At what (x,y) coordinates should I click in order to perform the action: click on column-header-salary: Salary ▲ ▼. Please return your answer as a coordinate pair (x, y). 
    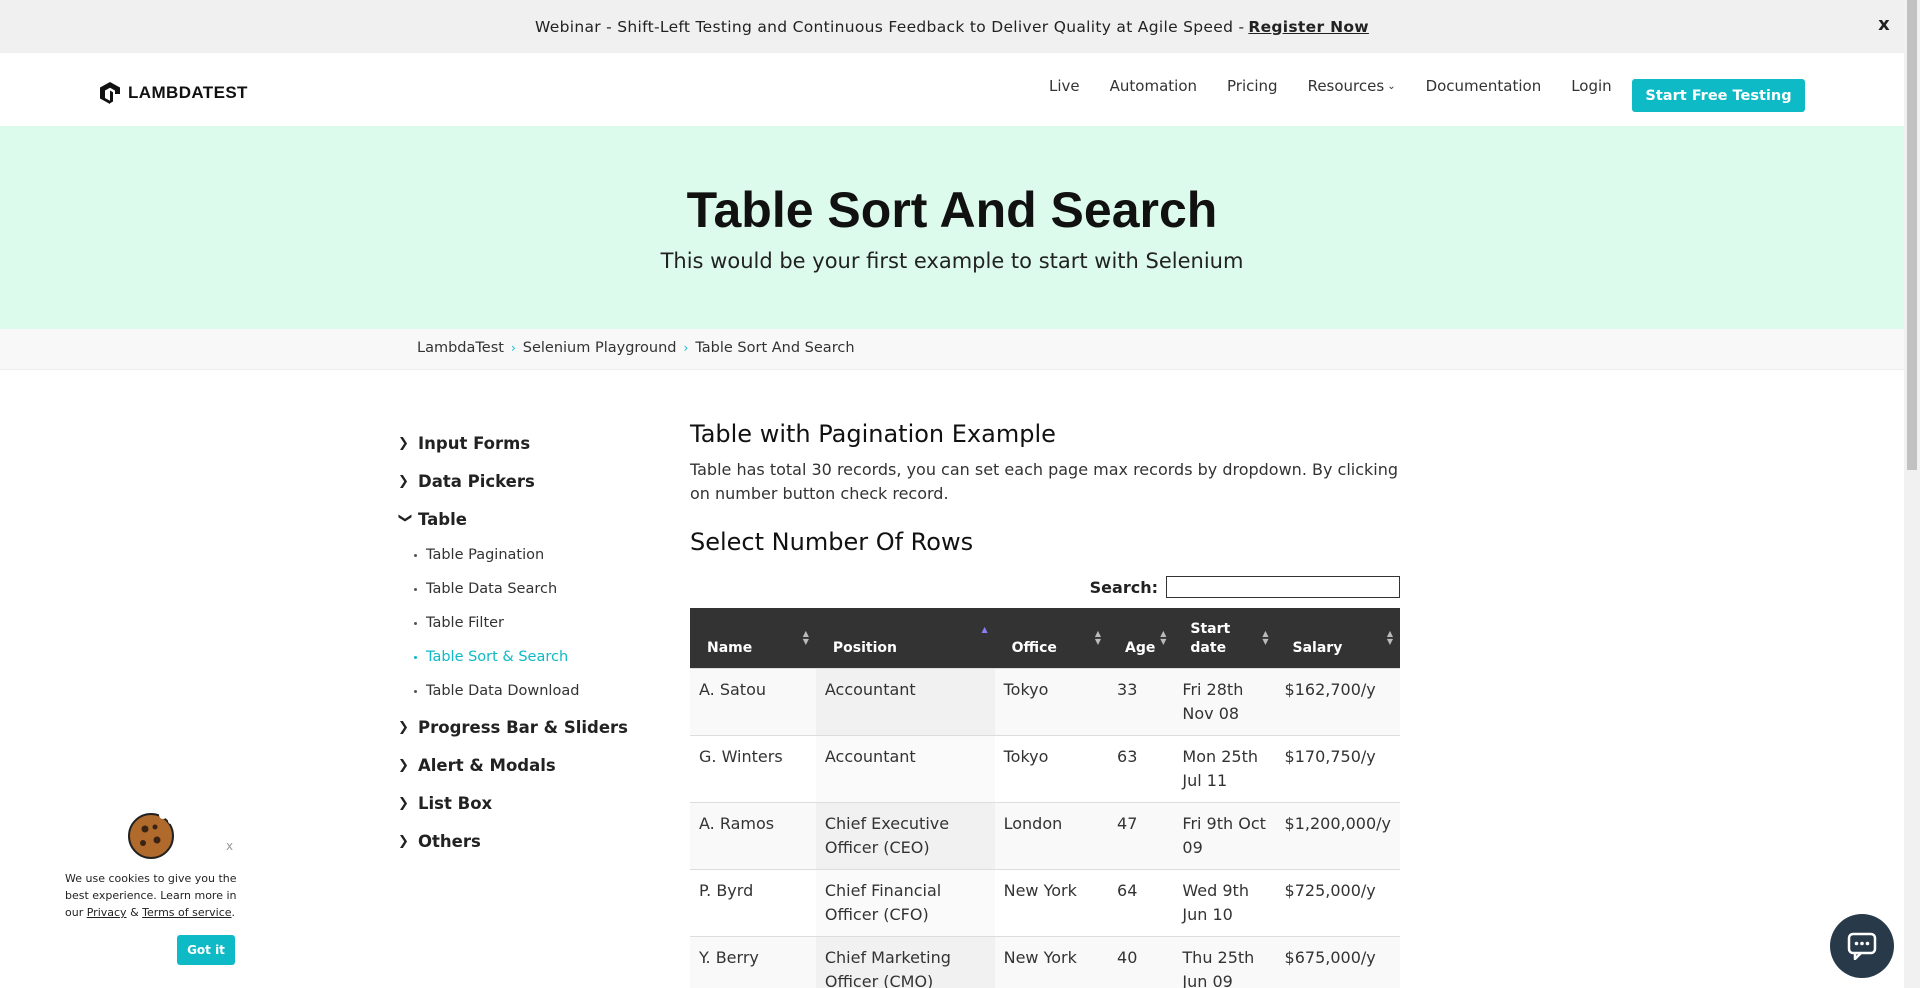
    Looking at the image, I should click on (1337, 638).